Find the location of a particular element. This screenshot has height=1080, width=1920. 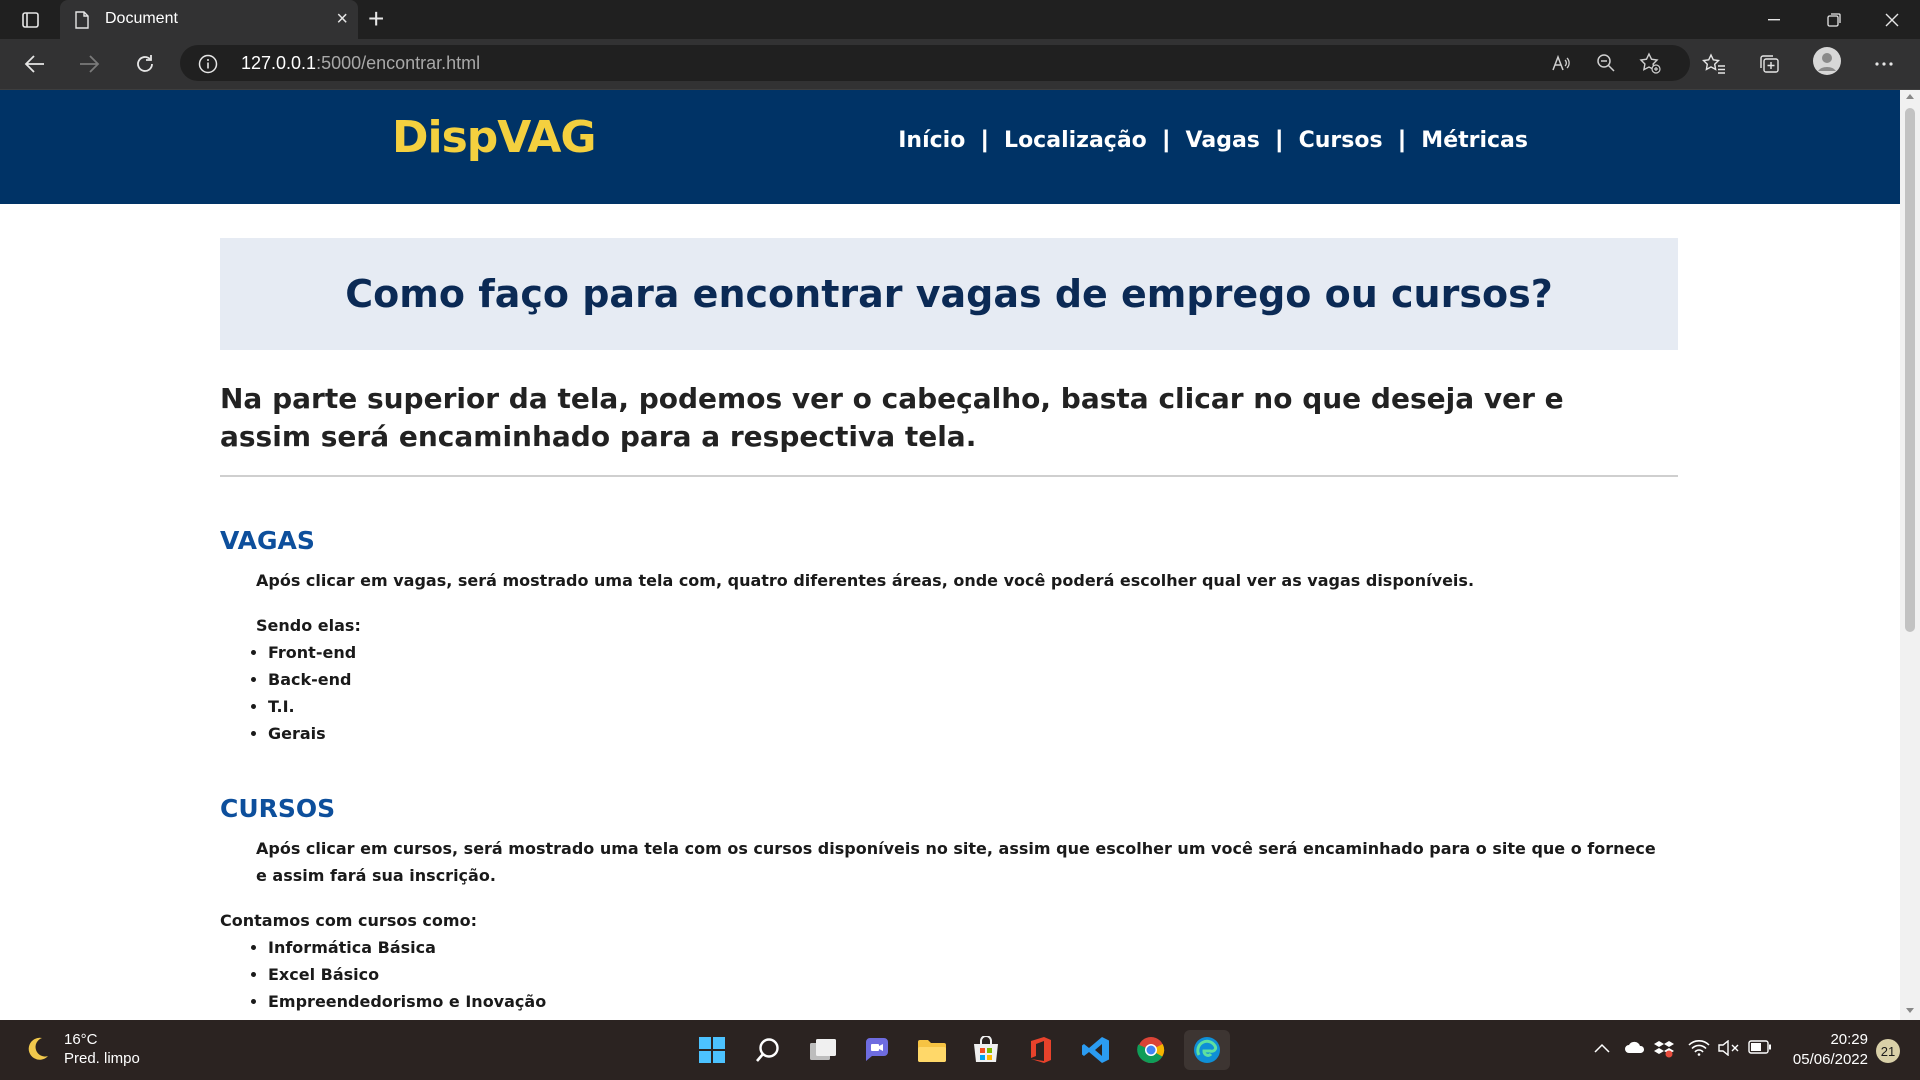

notification-badge: 21 is located at coordinates (1888, 1051).